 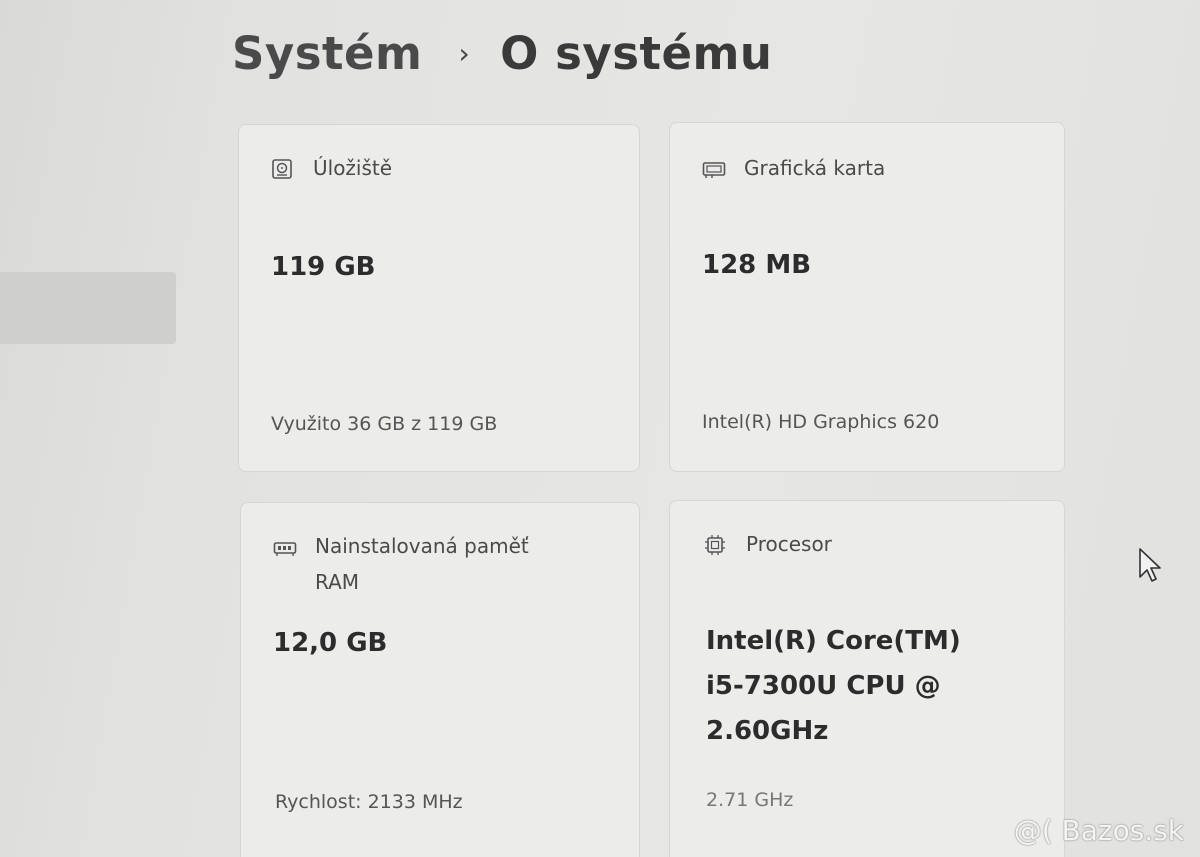 I want to click on graphics-card-title: Grafická karta, so click(x=815, y=168).